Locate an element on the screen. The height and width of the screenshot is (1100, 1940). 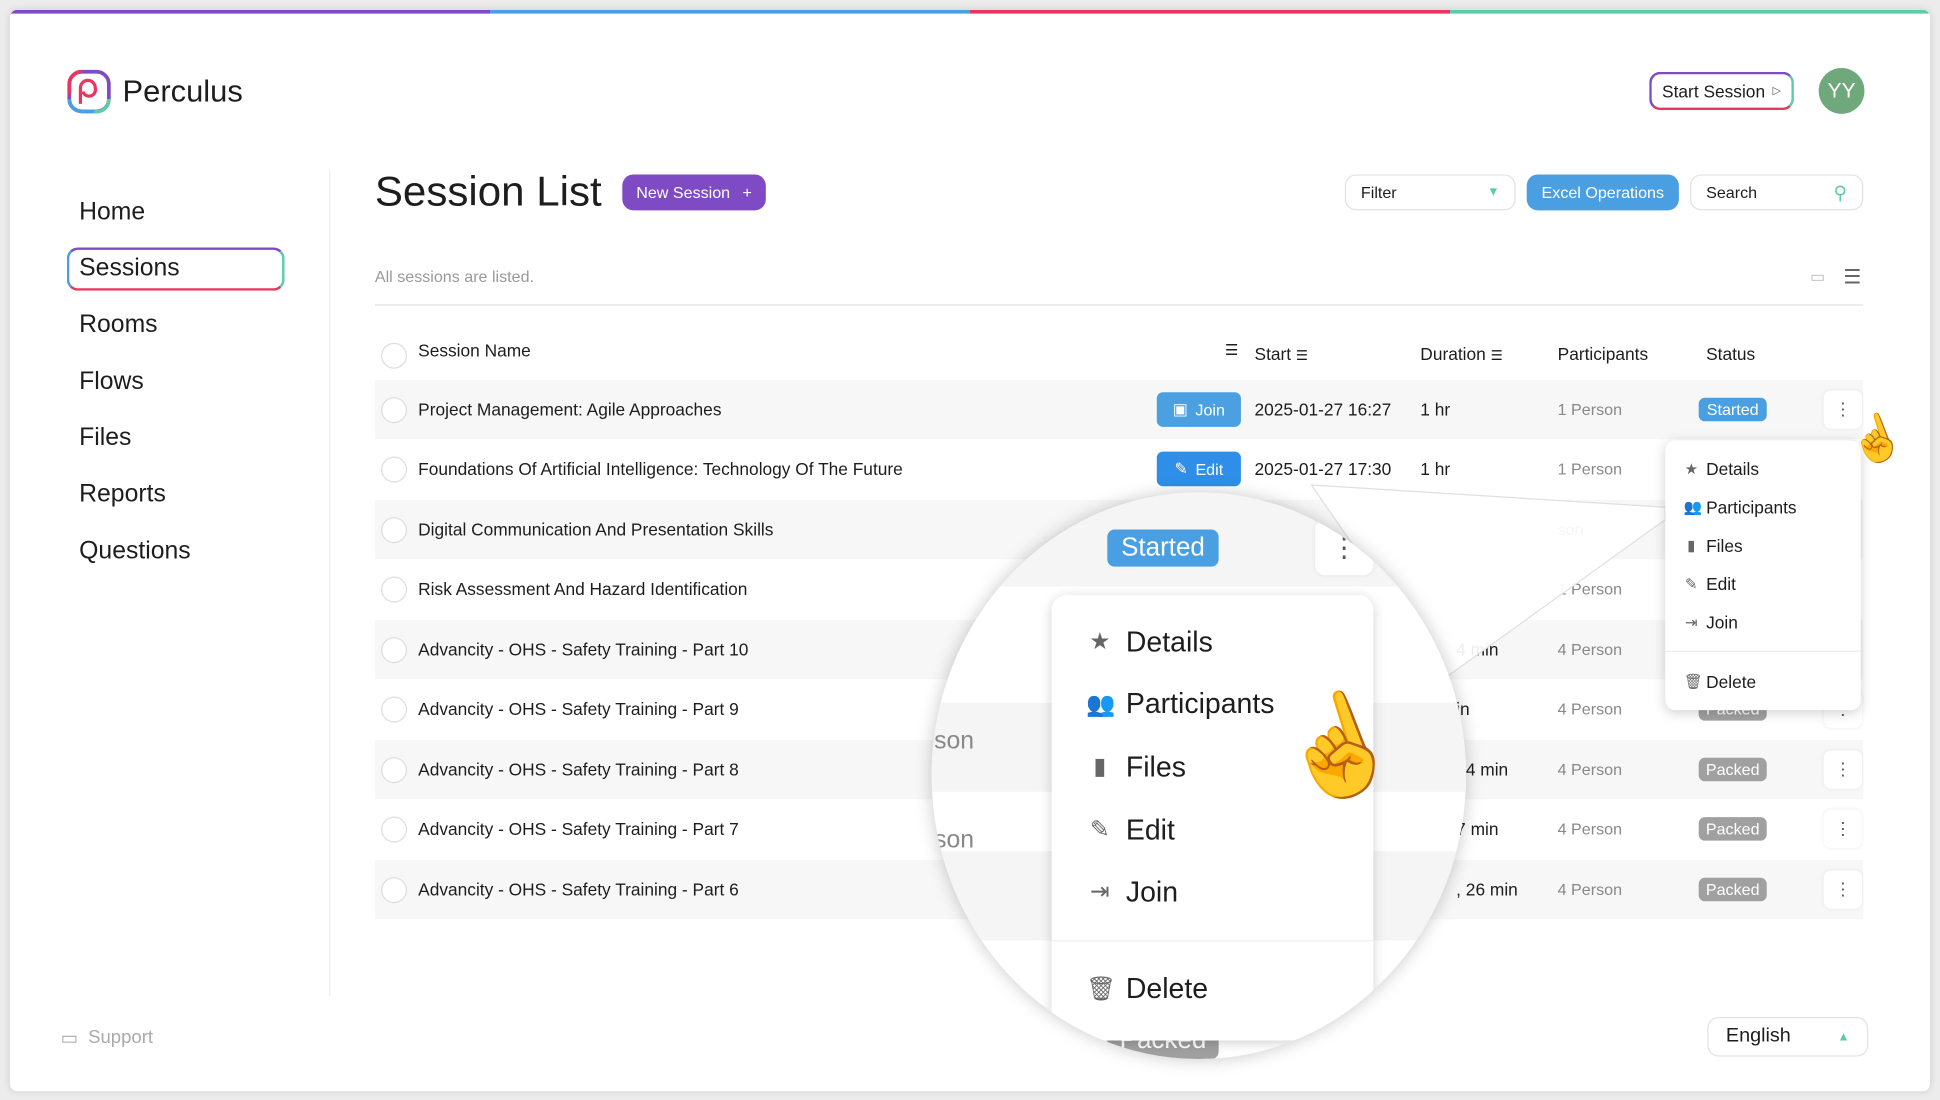
menu-item-join: ⇥ Join is located at coordinates (1711, 622).